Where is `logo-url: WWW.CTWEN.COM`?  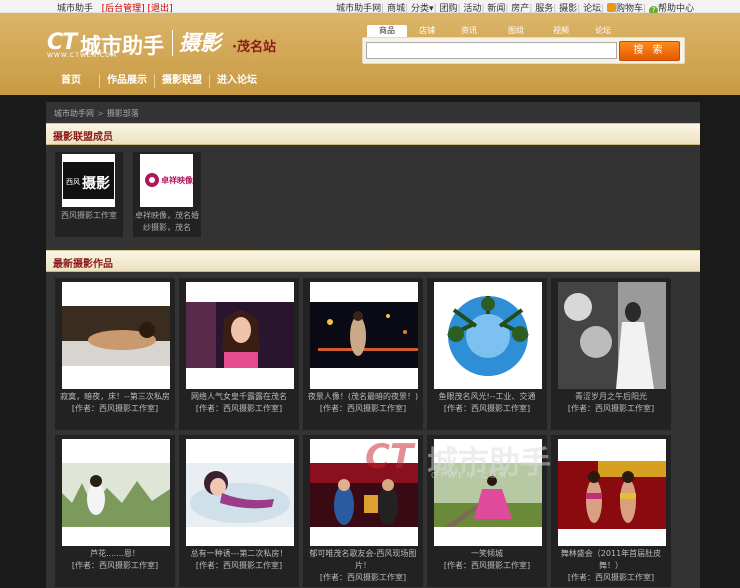 logo-url: WWW.CTWEN.COM is located at coordinates (82, 55).